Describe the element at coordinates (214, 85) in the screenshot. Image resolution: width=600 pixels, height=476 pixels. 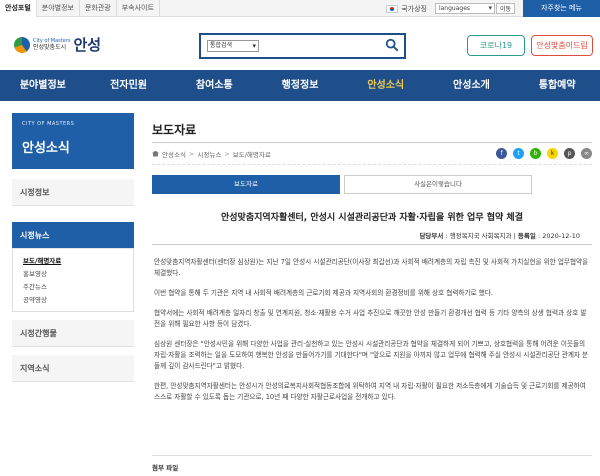
I see `nav-item-participation: 참여소통` at that location.